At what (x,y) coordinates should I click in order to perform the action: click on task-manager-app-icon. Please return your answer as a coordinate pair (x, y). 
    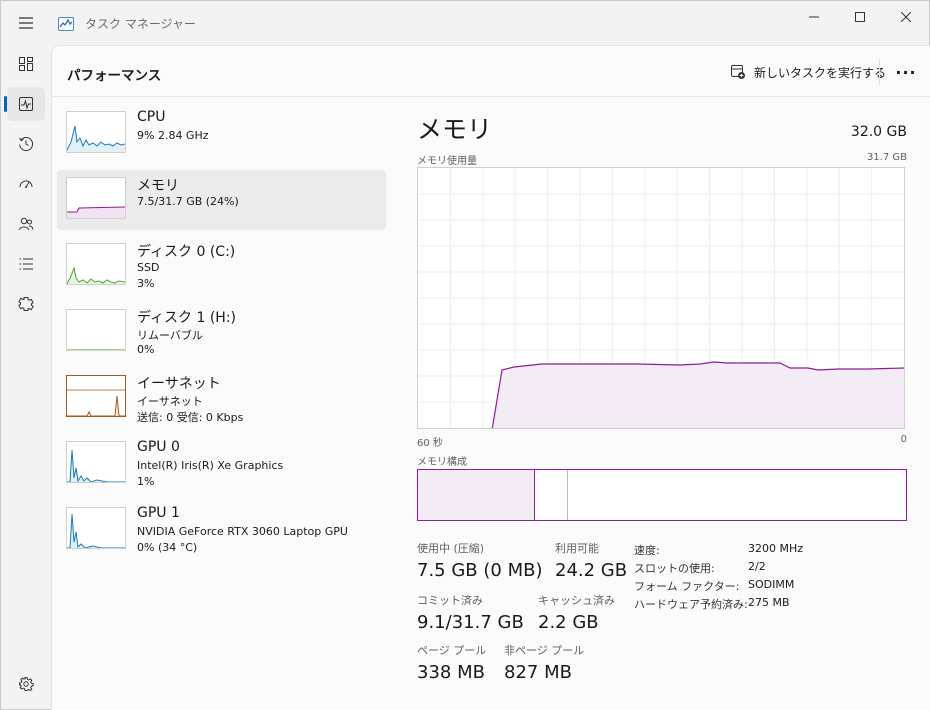
    Looking at the image, I should click on (66, 25).